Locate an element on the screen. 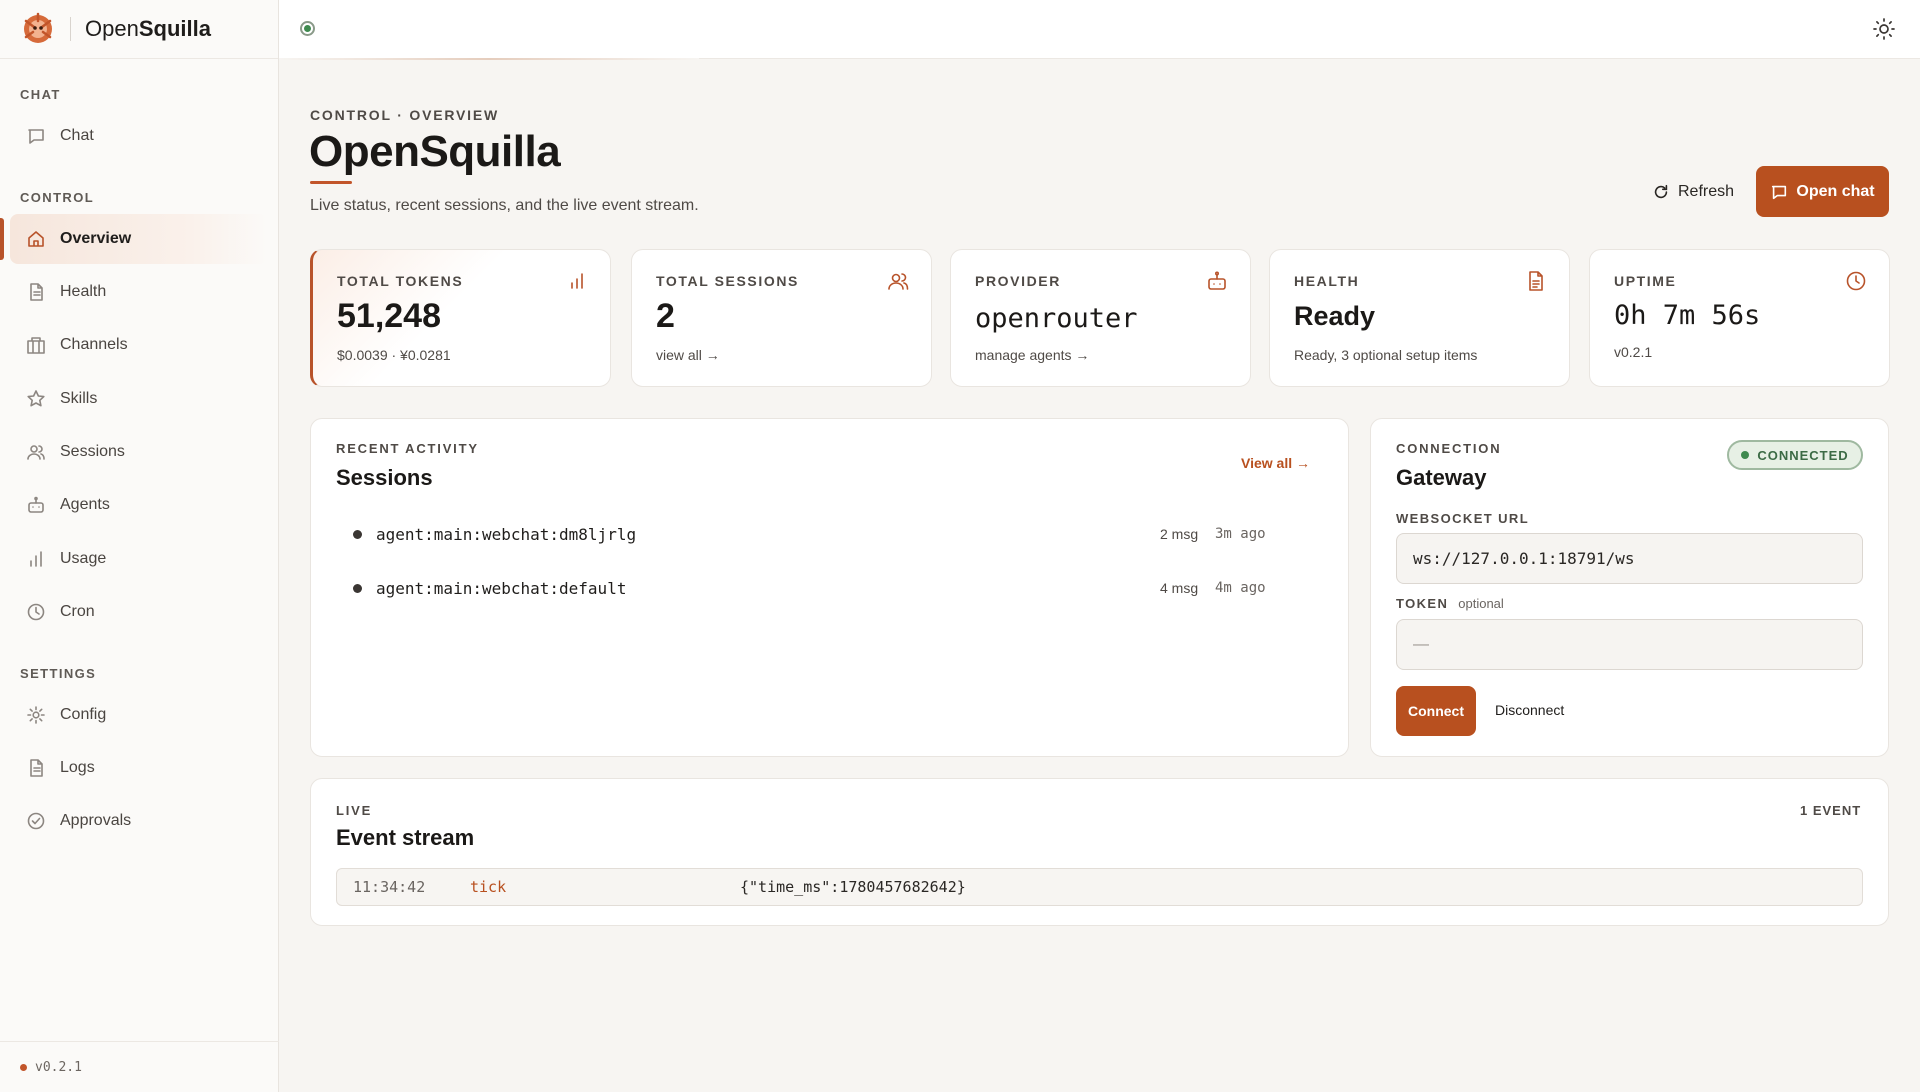  sidebar-item-channels: Channels is located at coordinates (139, 345).